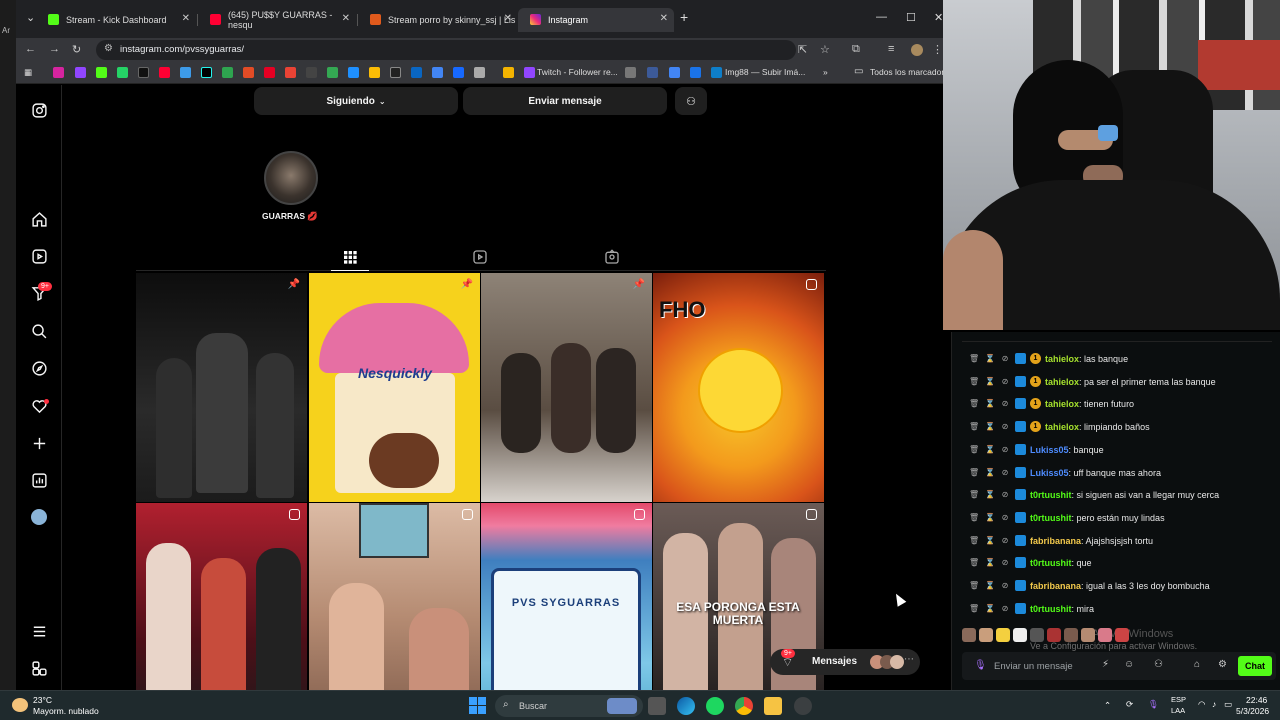  I want to click on forward-icon: →, so click(54, 49).